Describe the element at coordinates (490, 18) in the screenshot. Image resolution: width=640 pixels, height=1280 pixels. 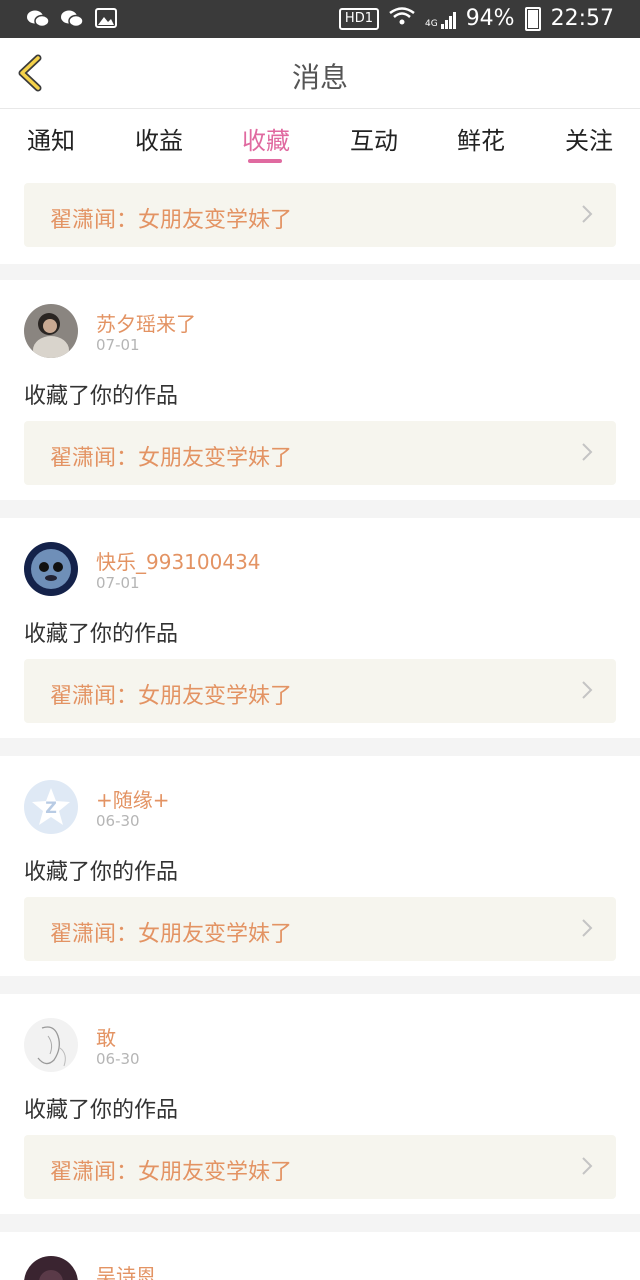
I see `battery-percent: 94%` at that location.